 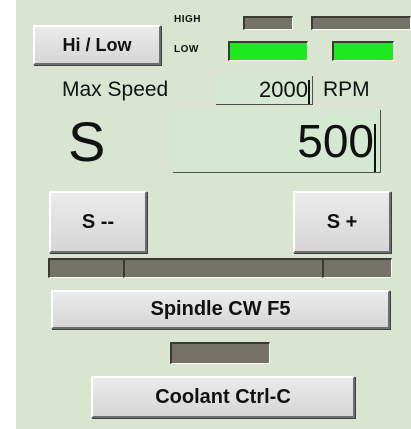 I want to click on spindle-speed-increase-button: S +, so click(x=342, y=222).